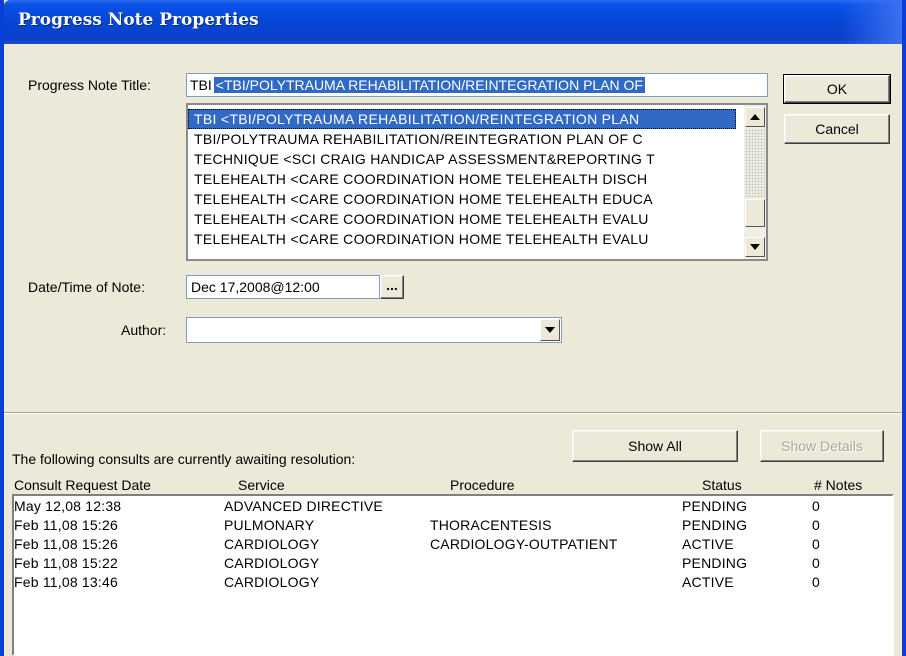 The height and width of the screenshot is (656, 906). Describe the element at coordinates (837, 129) in the screenshot. I see `cancel-button: Cancel` at that location.